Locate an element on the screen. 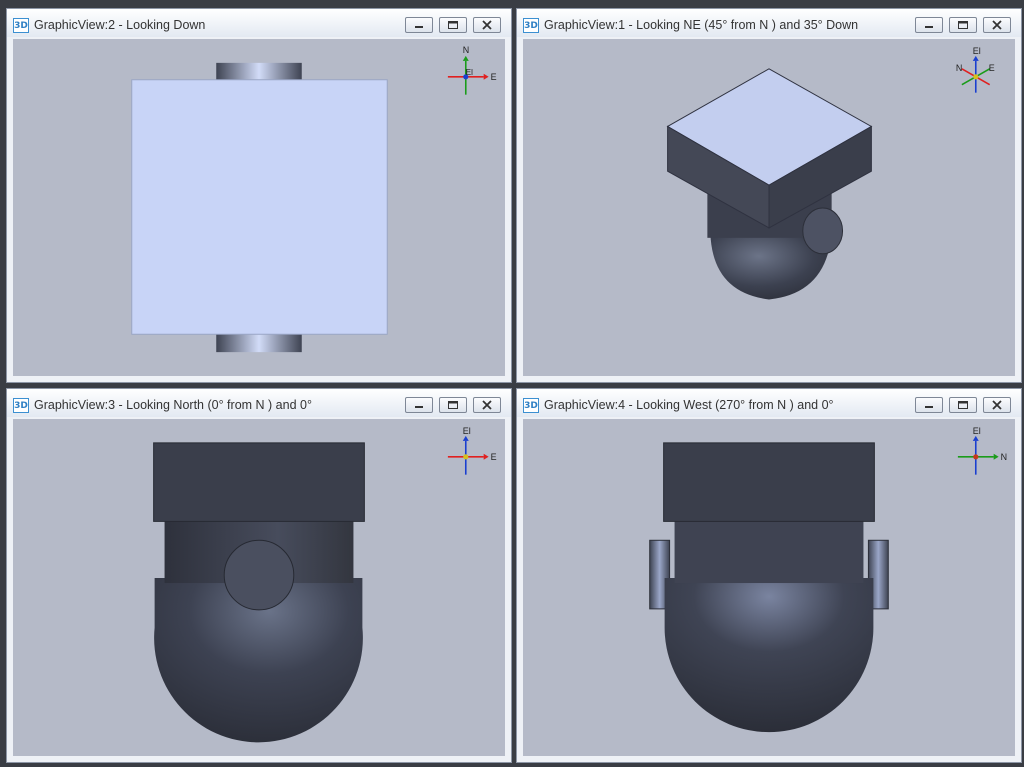  bottom-nozzle is located at coordinates (259, 343).